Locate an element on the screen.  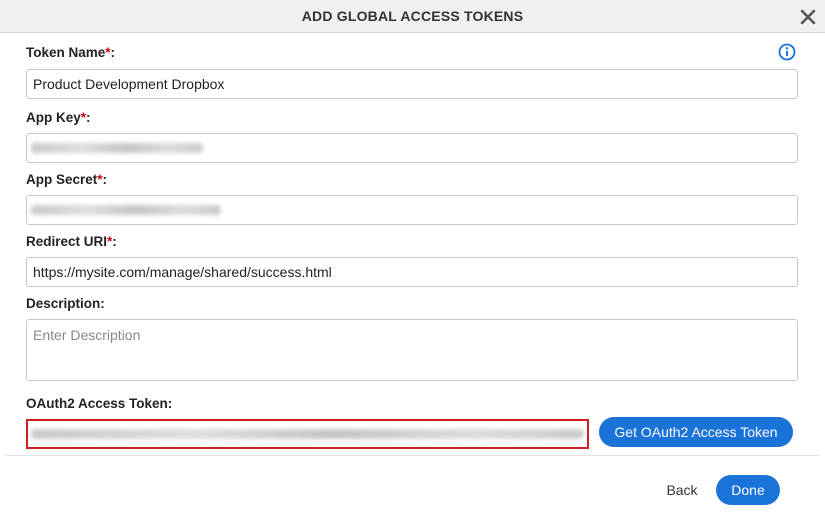
token-name-label: Token Name*: is located at coordinates (71, 52).